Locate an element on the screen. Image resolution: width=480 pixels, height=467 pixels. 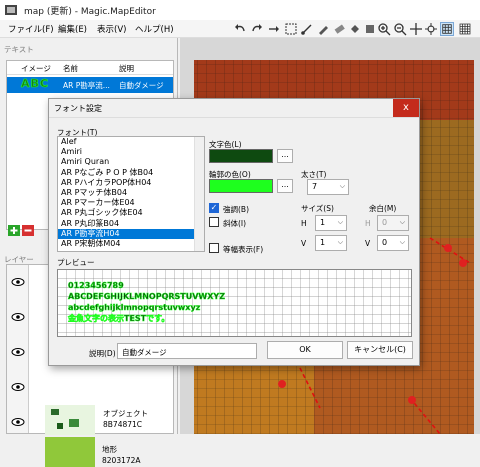
font-list-item: Amiri is located at coordinates (131, 152).